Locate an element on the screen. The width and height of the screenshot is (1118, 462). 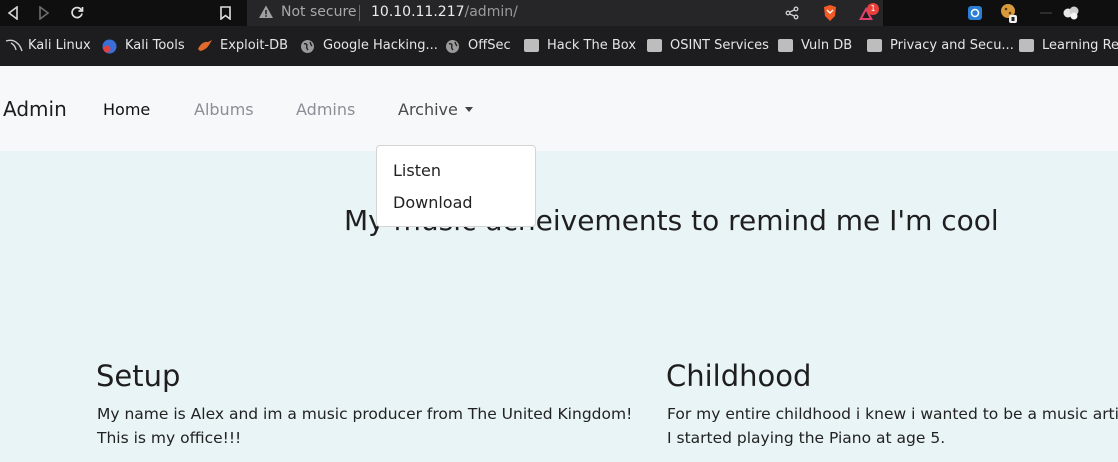
forward-icon is located at coordinates (44, 13).